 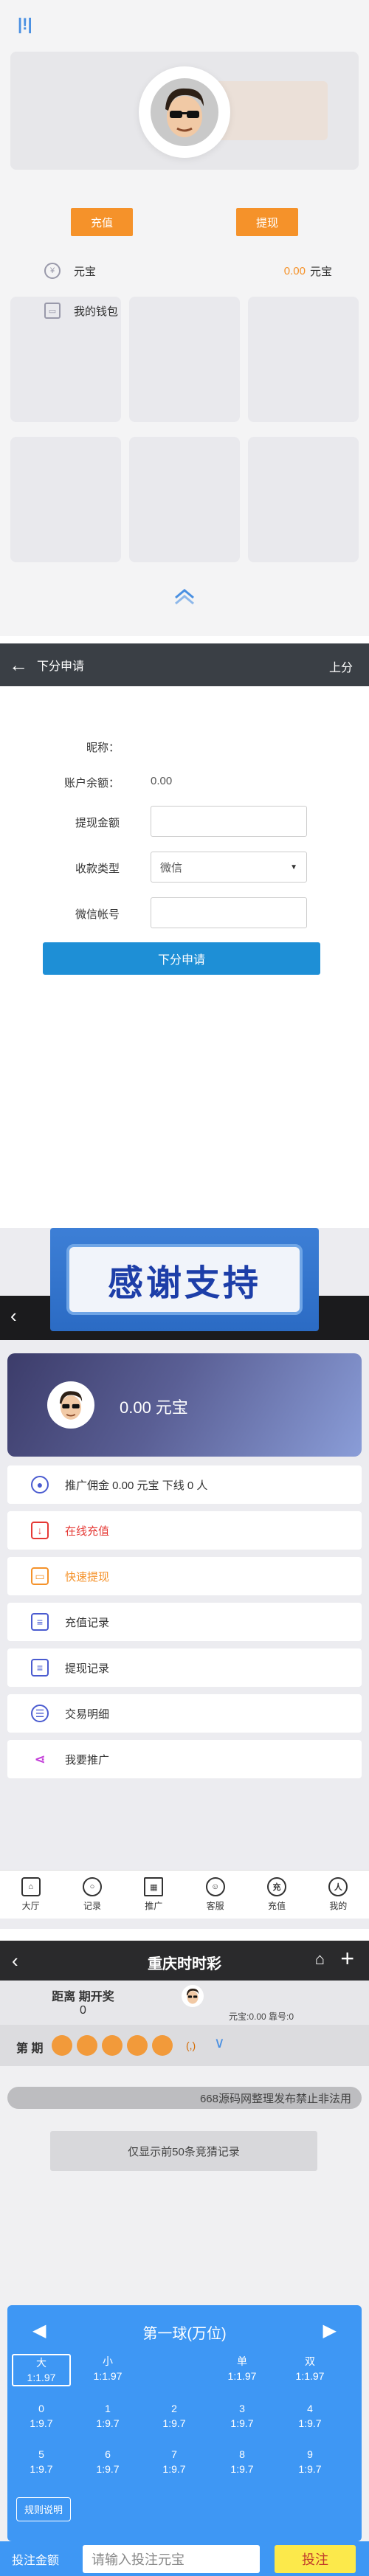 What do you see at coordinates (41, 2363) in the screenshot?
I see `bet-option-name: 大` at bounding box center [41, 2363].